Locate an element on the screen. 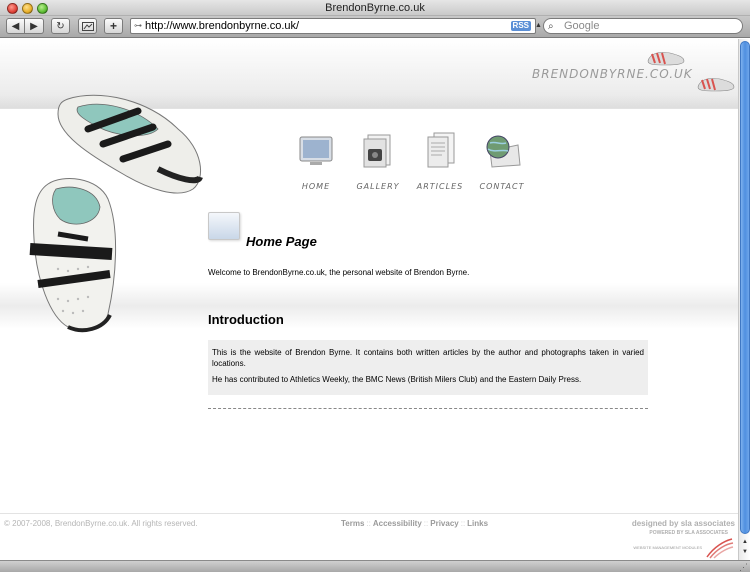  window-title: BrendonByrne.co.uk is located at coordinates (375, 8).